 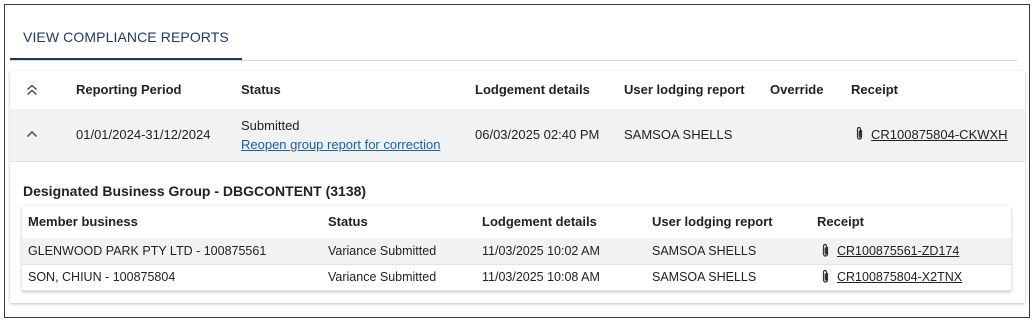 I want to click on header-member-receipt: Receipt, so click(x=840, y=221).